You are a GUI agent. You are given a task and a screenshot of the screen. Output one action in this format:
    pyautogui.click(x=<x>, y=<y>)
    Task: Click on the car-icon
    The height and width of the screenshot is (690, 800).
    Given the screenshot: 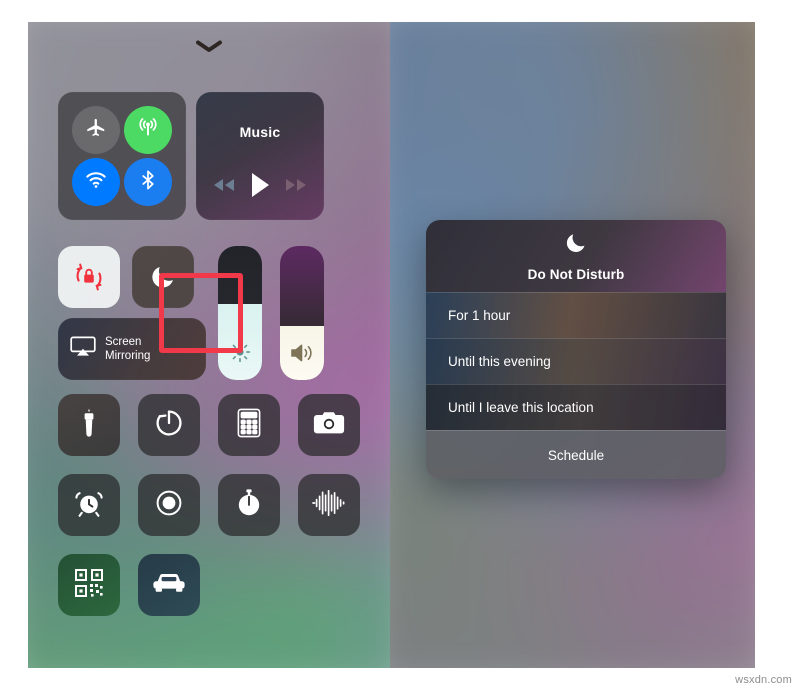 What is the action you would take?
    pyautogui.click(x=169, y=585)
    